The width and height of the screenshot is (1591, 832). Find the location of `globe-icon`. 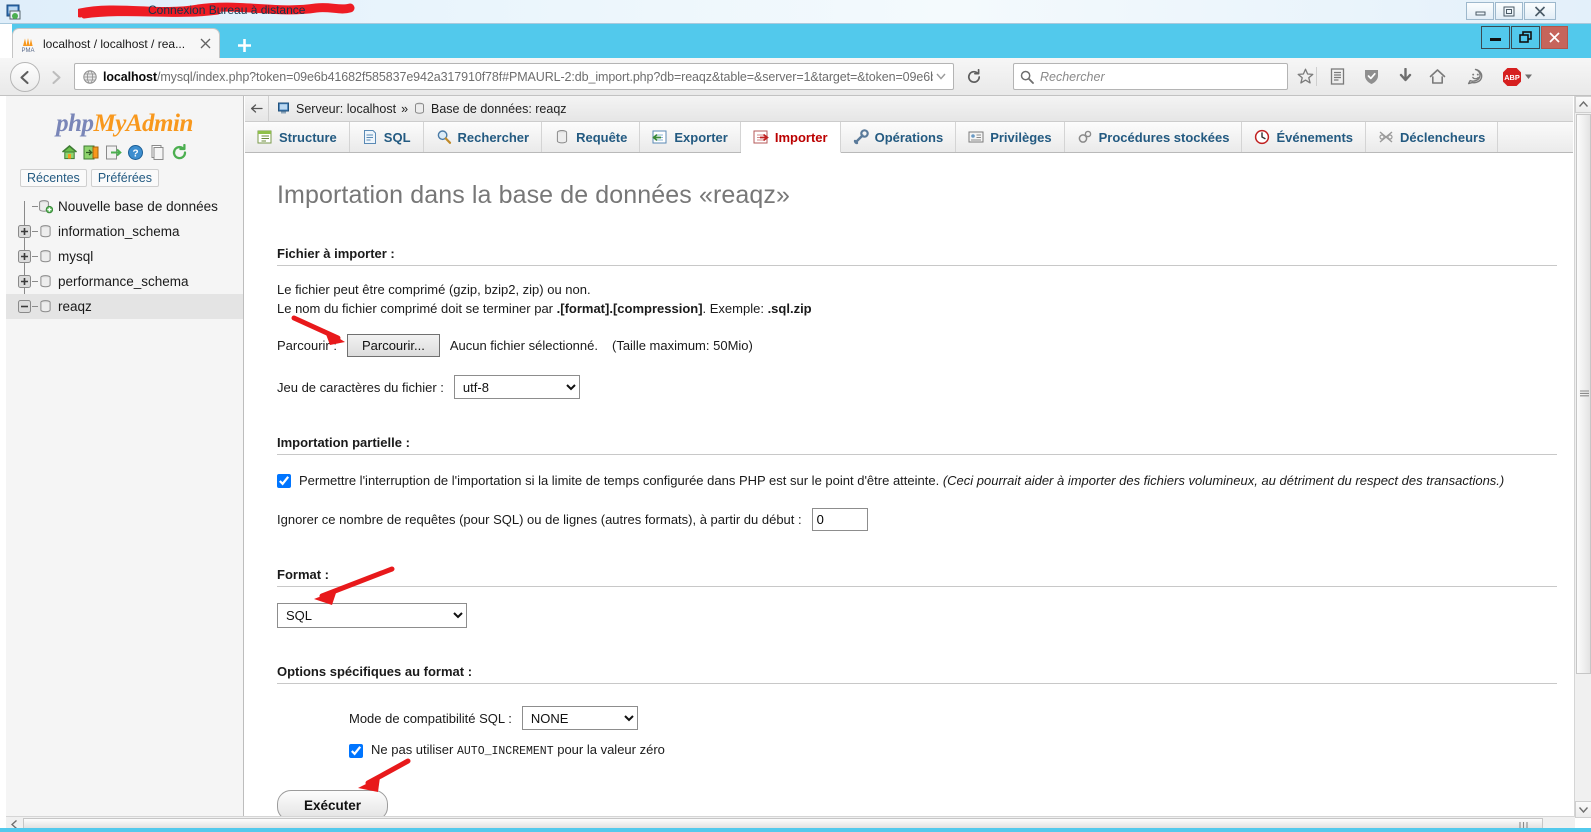

globe-icon is located at coordinates (90, 76).